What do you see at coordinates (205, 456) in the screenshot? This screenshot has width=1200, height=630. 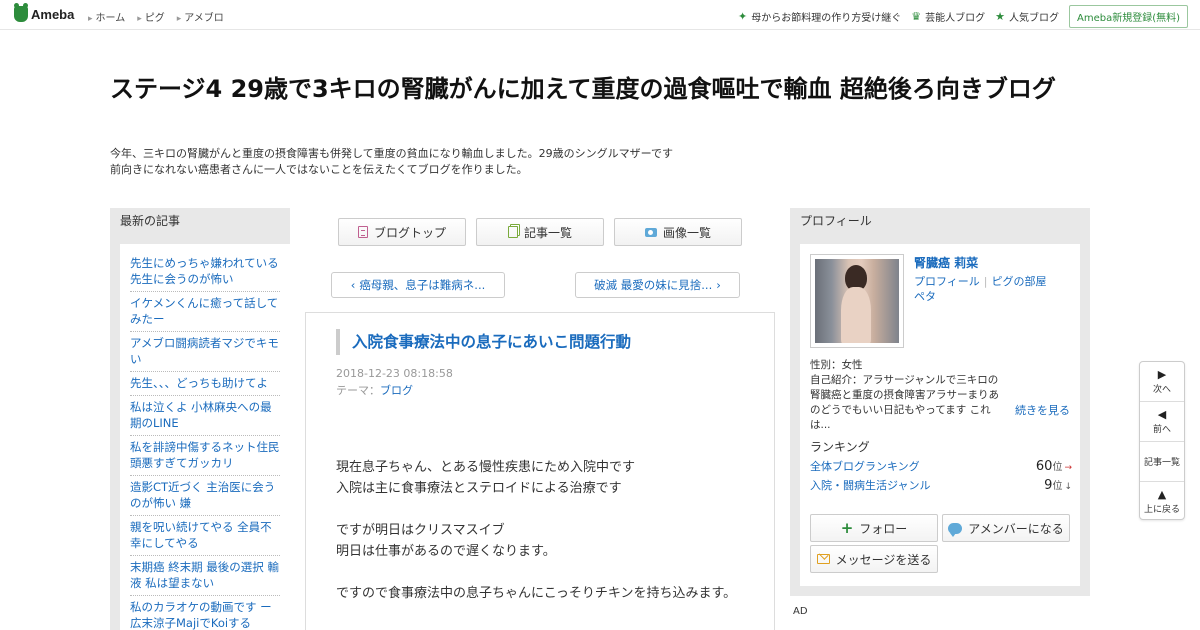 I see `latest-article-item: 私を誹謗中傷するネット住民頭悪すぎてガッカリ` at bounding box center [205, 456].